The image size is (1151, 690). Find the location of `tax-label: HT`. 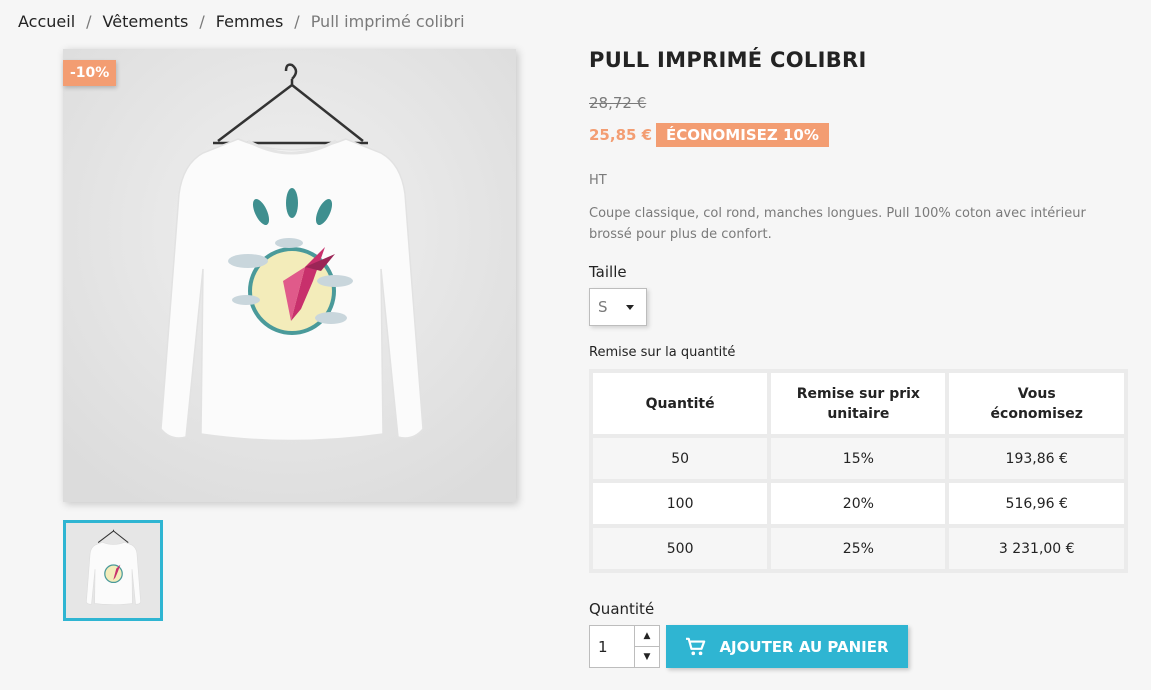

tax-label: HT is located at coordinates (598, 180).